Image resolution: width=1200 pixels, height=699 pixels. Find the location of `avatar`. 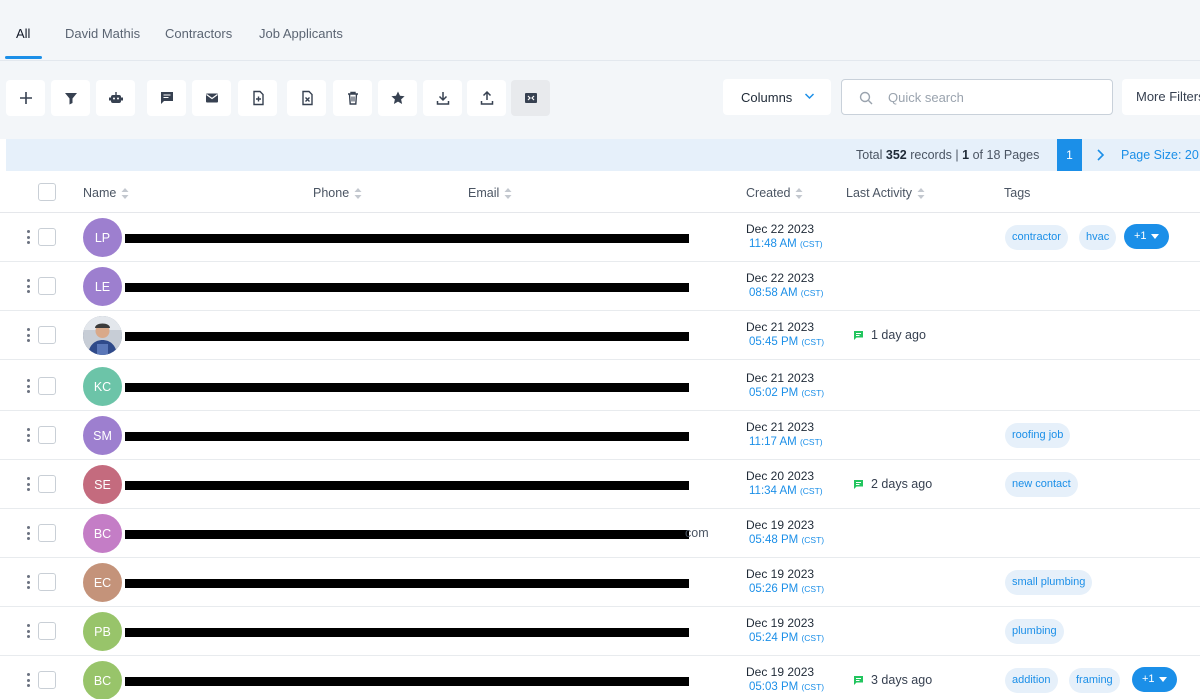

avatar is located at coordinates (102, 335).